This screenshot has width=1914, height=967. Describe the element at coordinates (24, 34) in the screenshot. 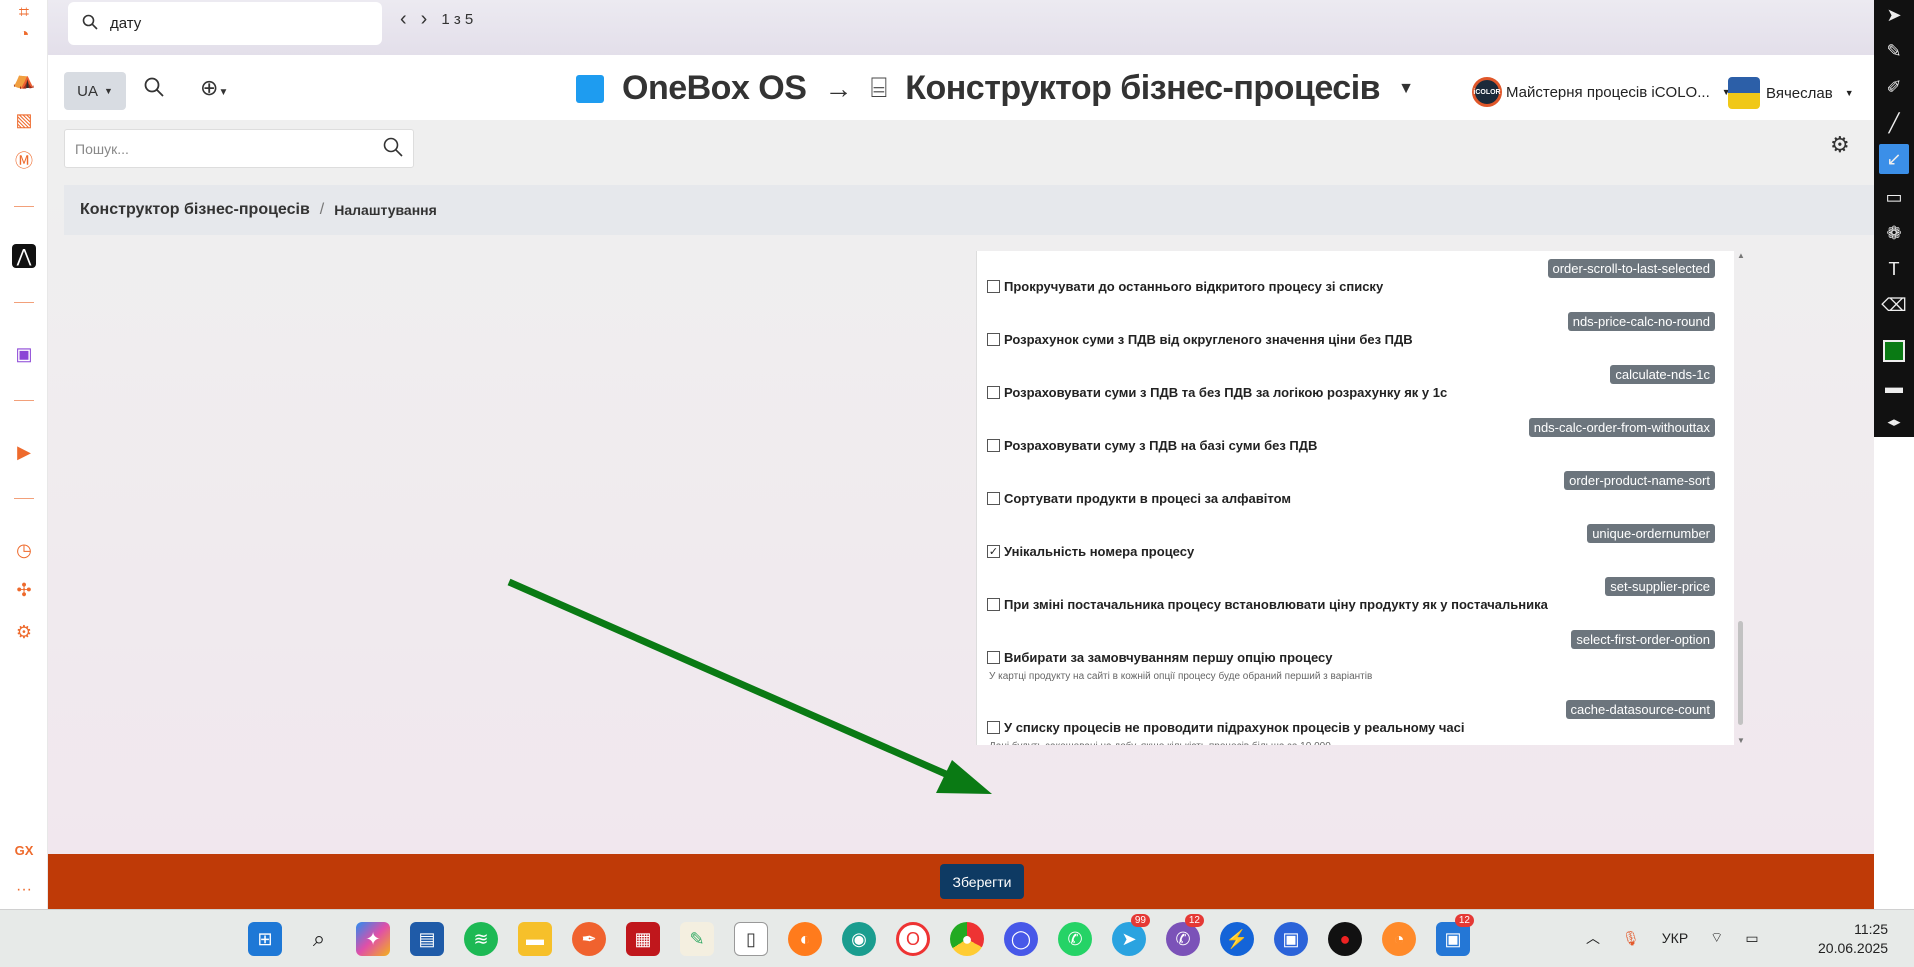

I see `gauge-icon: ◔` at that location.